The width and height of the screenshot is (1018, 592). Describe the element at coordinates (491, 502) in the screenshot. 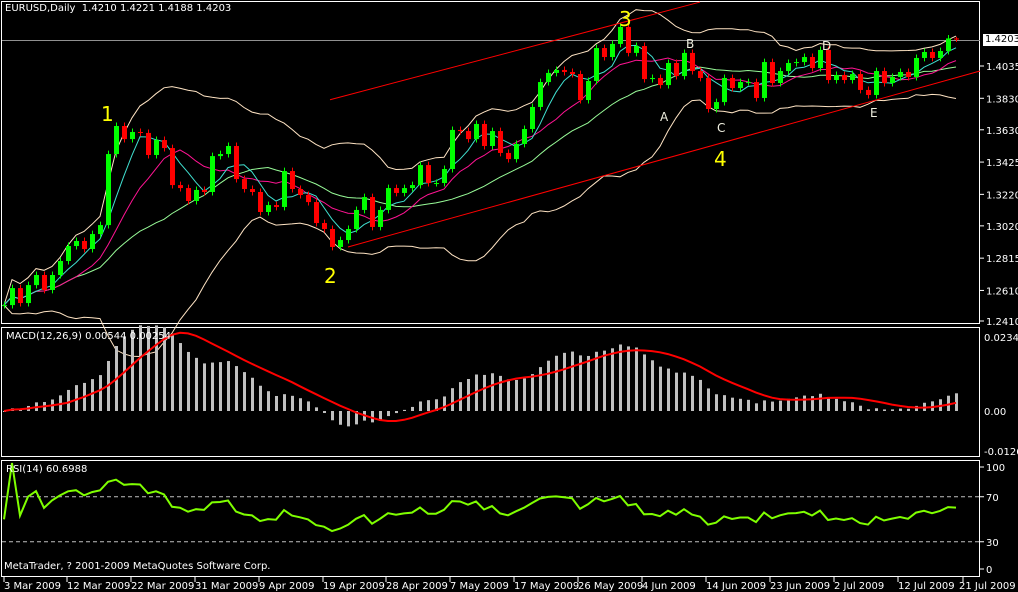

I see `rsi-pane` at that location.